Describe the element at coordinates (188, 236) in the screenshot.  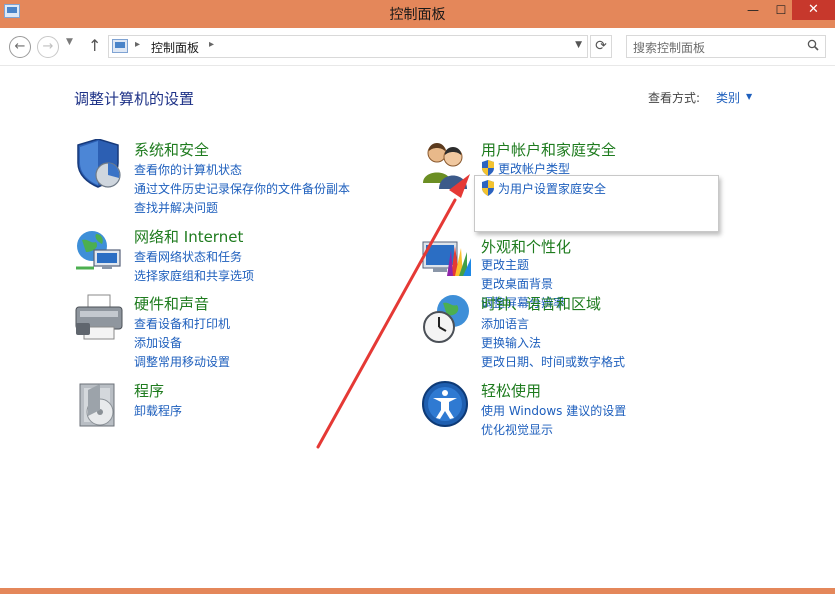
I see `category-title: 网络和 Internet` at that location.